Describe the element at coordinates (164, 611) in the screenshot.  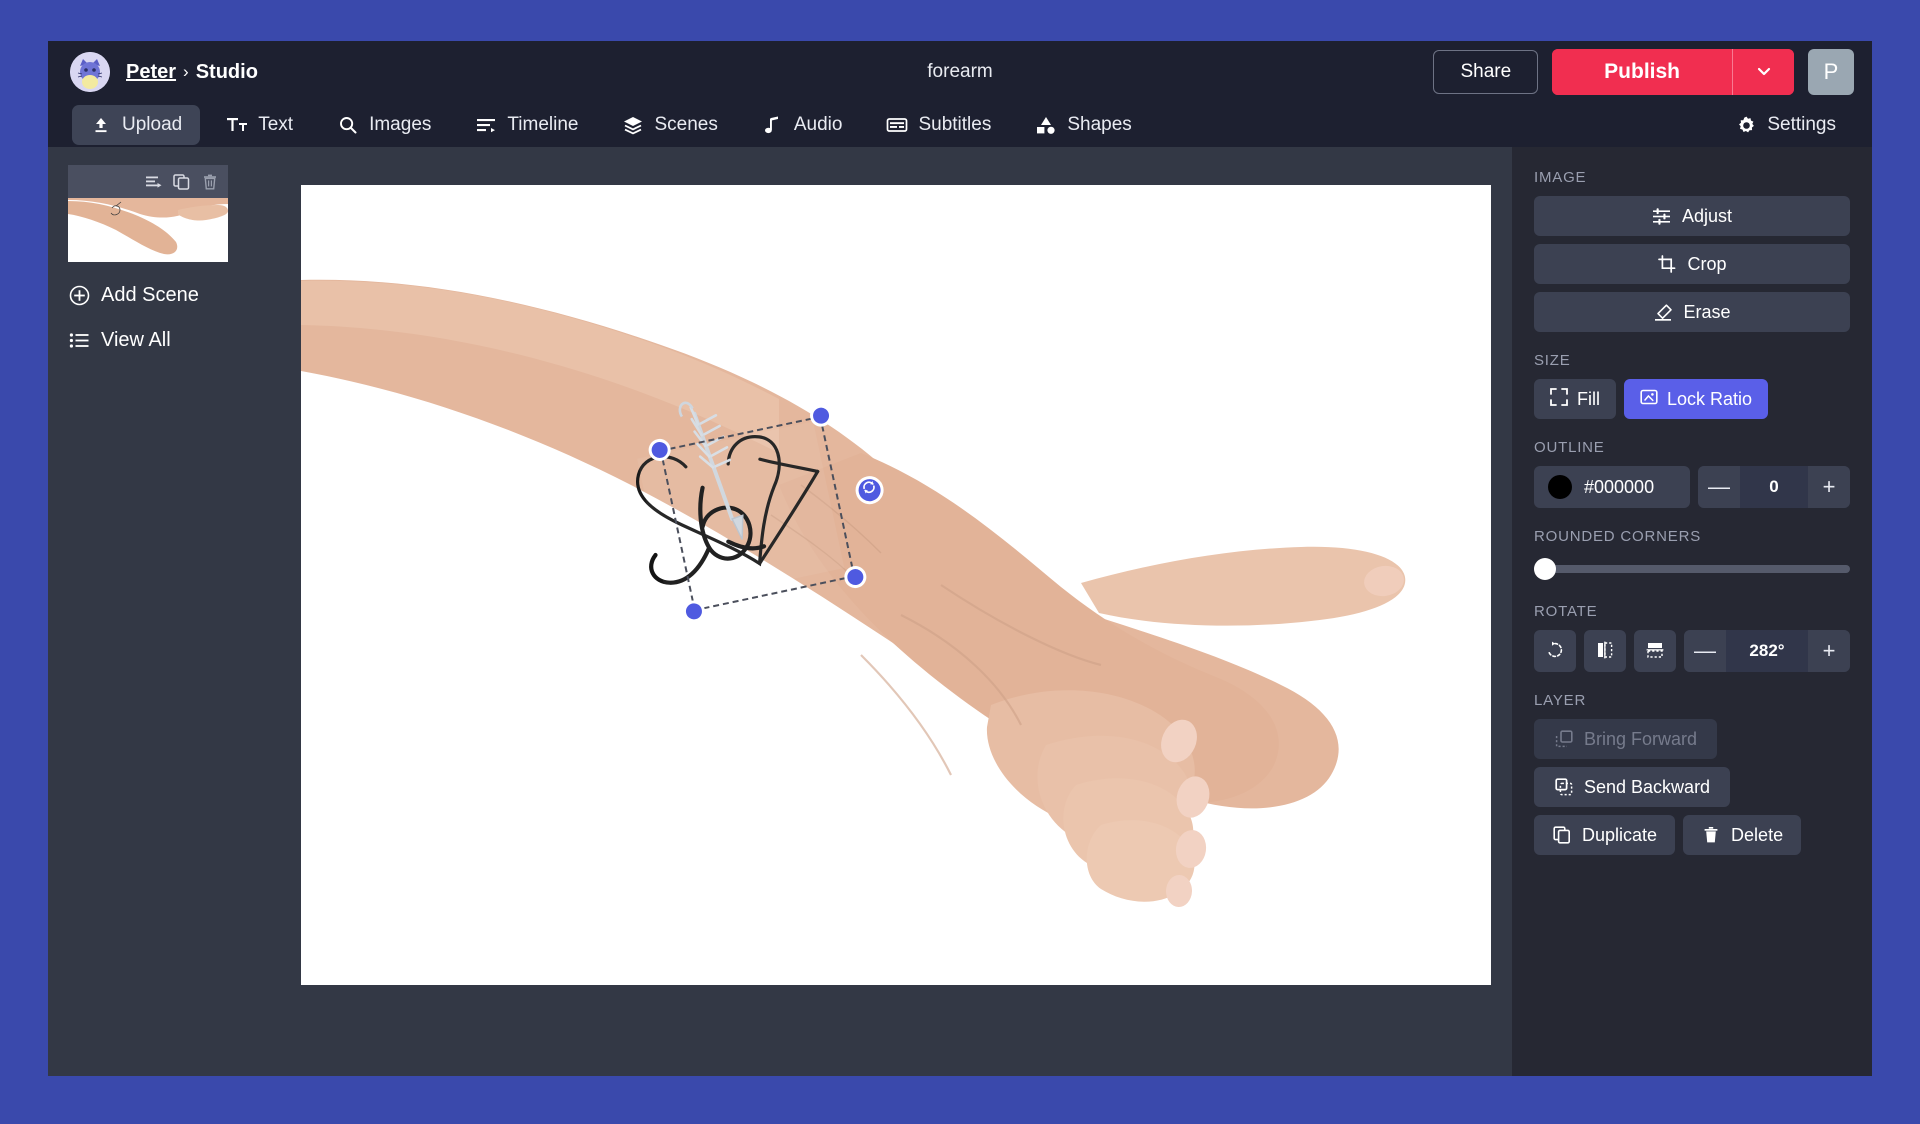
I see `scenes-sidebar: Add Scene View All` at that location.